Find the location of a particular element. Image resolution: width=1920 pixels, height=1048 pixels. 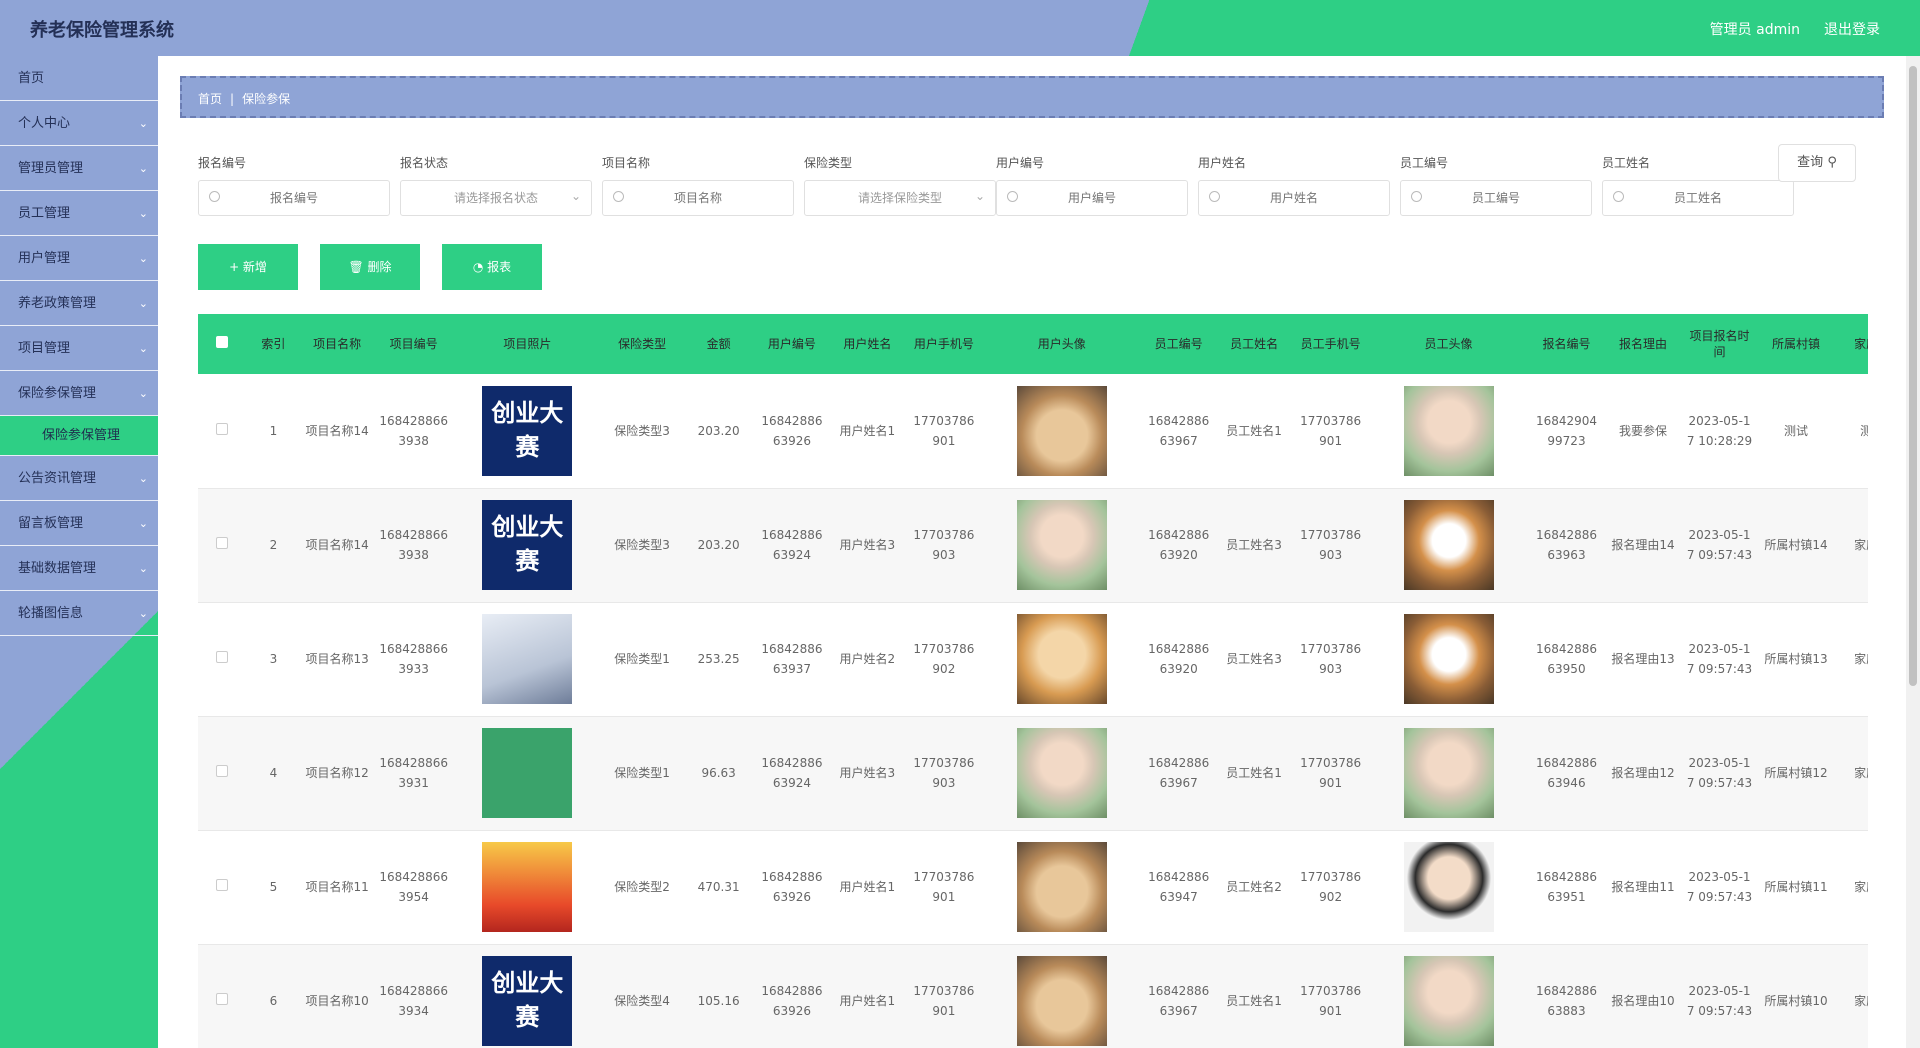

sidebar-item-4: 用户管理 ⌄ is located at coordinates (79, 258).